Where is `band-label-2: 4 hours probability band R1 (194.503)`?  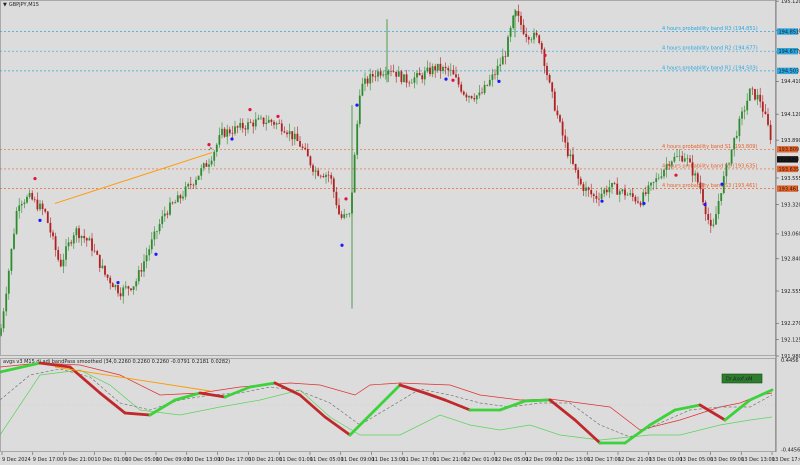 band-label-2: 4 hours probability band R1 (194.503) is located at coordinates (710, 68).